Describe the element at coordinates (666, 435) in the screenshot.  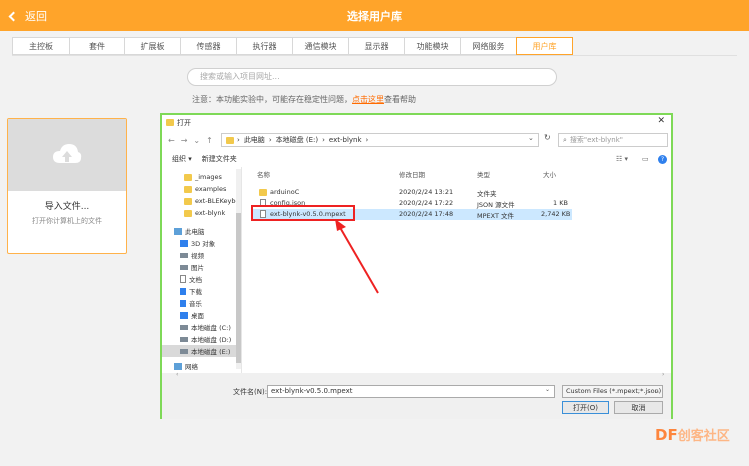
I see `watermark-brand: DF` at that location.